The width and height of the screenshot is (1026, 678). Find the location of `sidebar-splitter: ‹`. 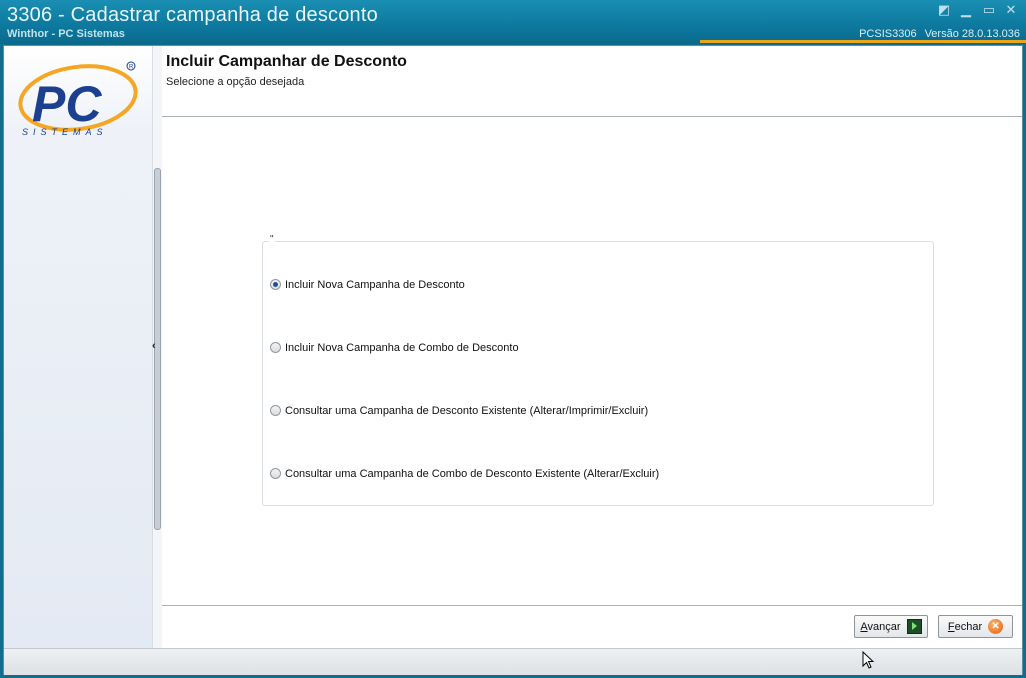

sidebar-splitter: ‹ is located at coordinates (157, 347).